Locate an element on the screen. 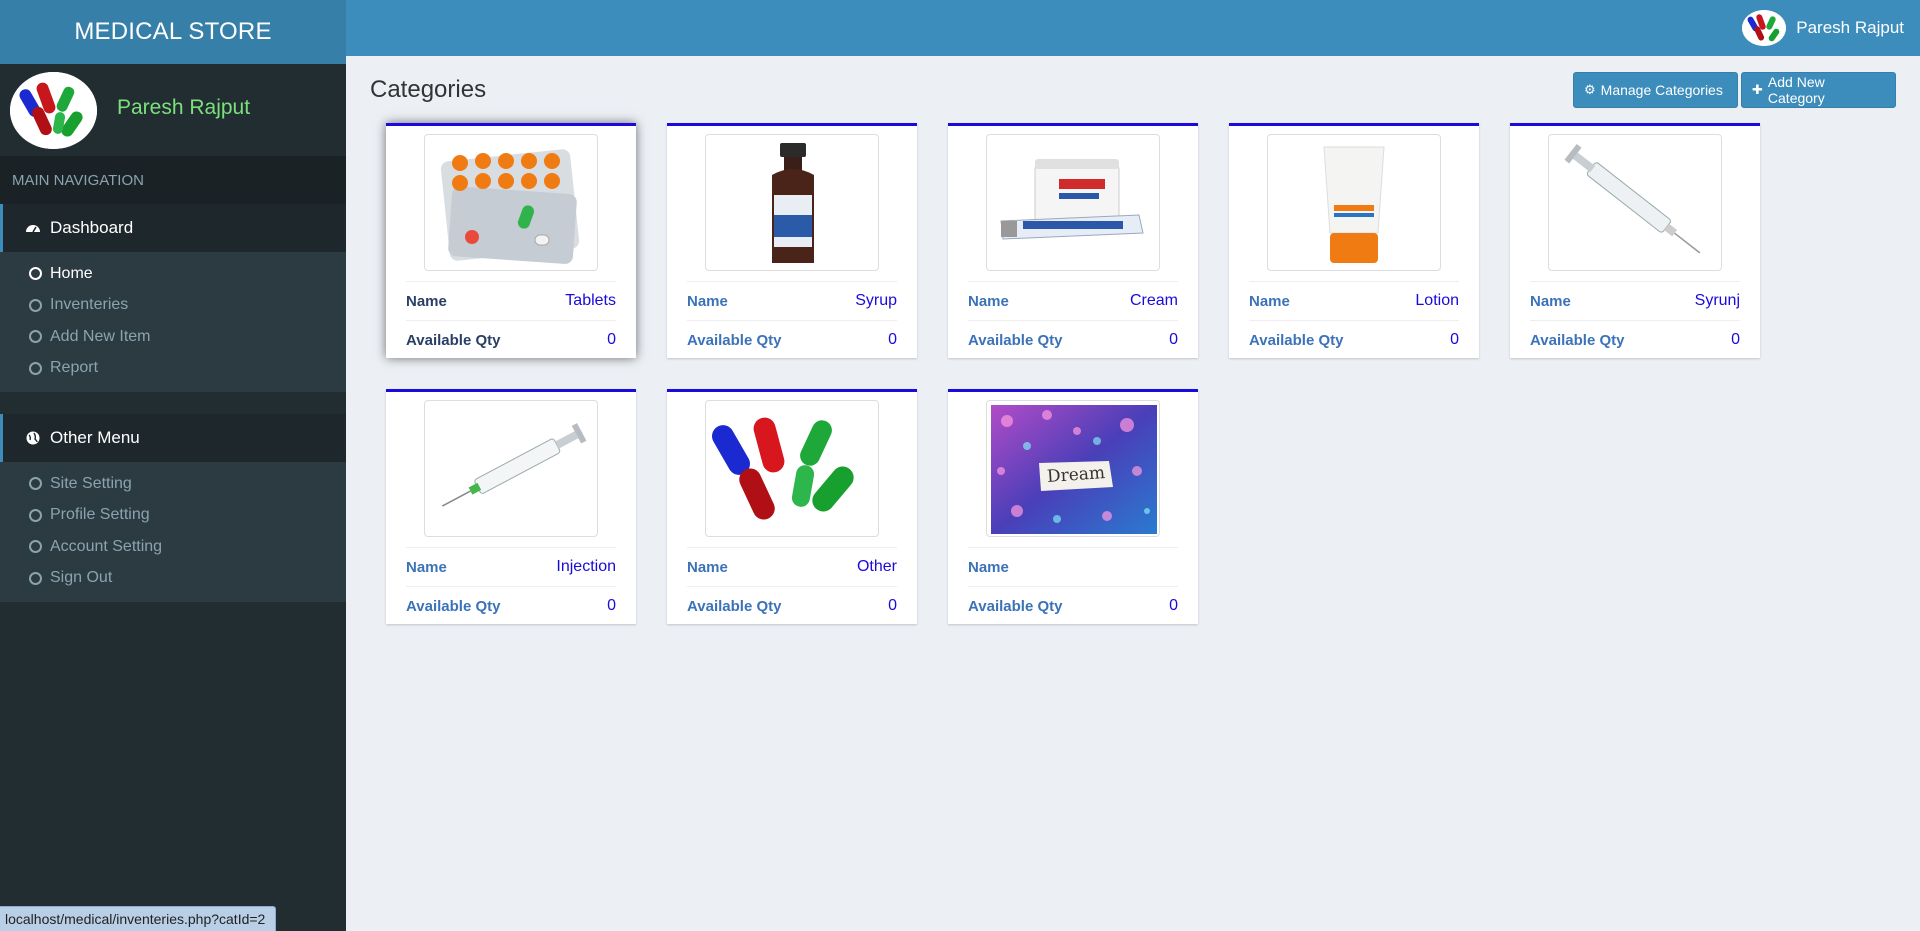 The width and height of the screenshot is (1920, 931). sidebar-item-home: Home is located at coordinates (173, 274).